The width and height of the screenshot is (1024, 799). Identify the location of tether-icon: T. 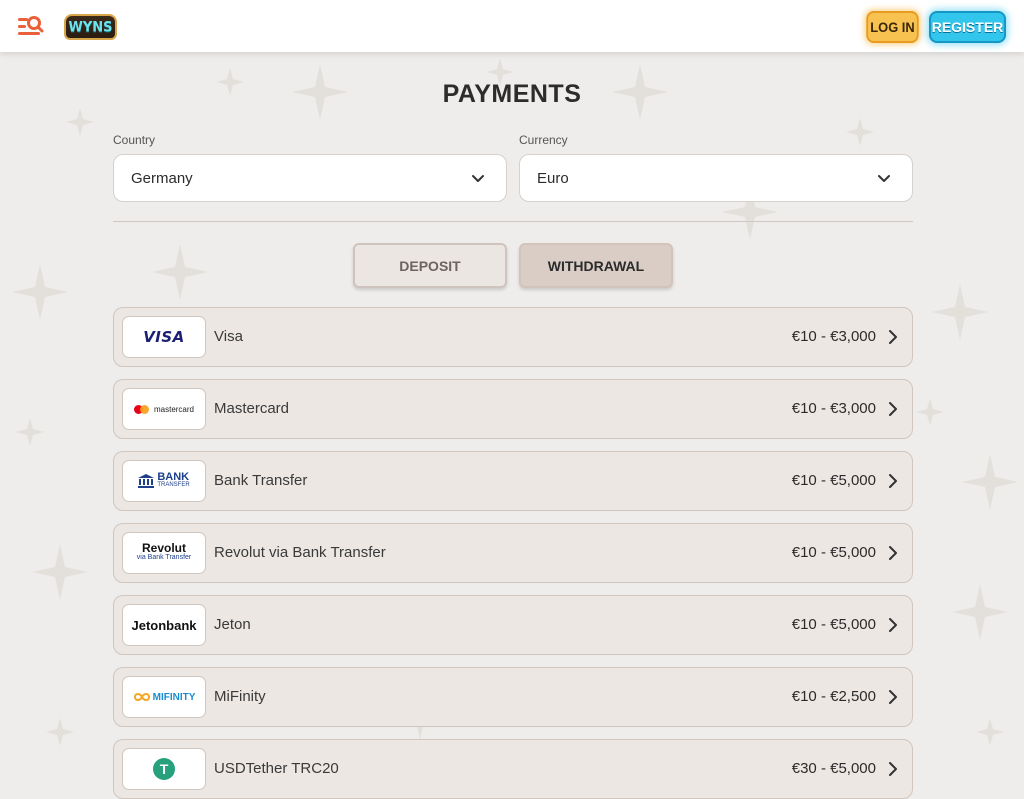
(164, 769).